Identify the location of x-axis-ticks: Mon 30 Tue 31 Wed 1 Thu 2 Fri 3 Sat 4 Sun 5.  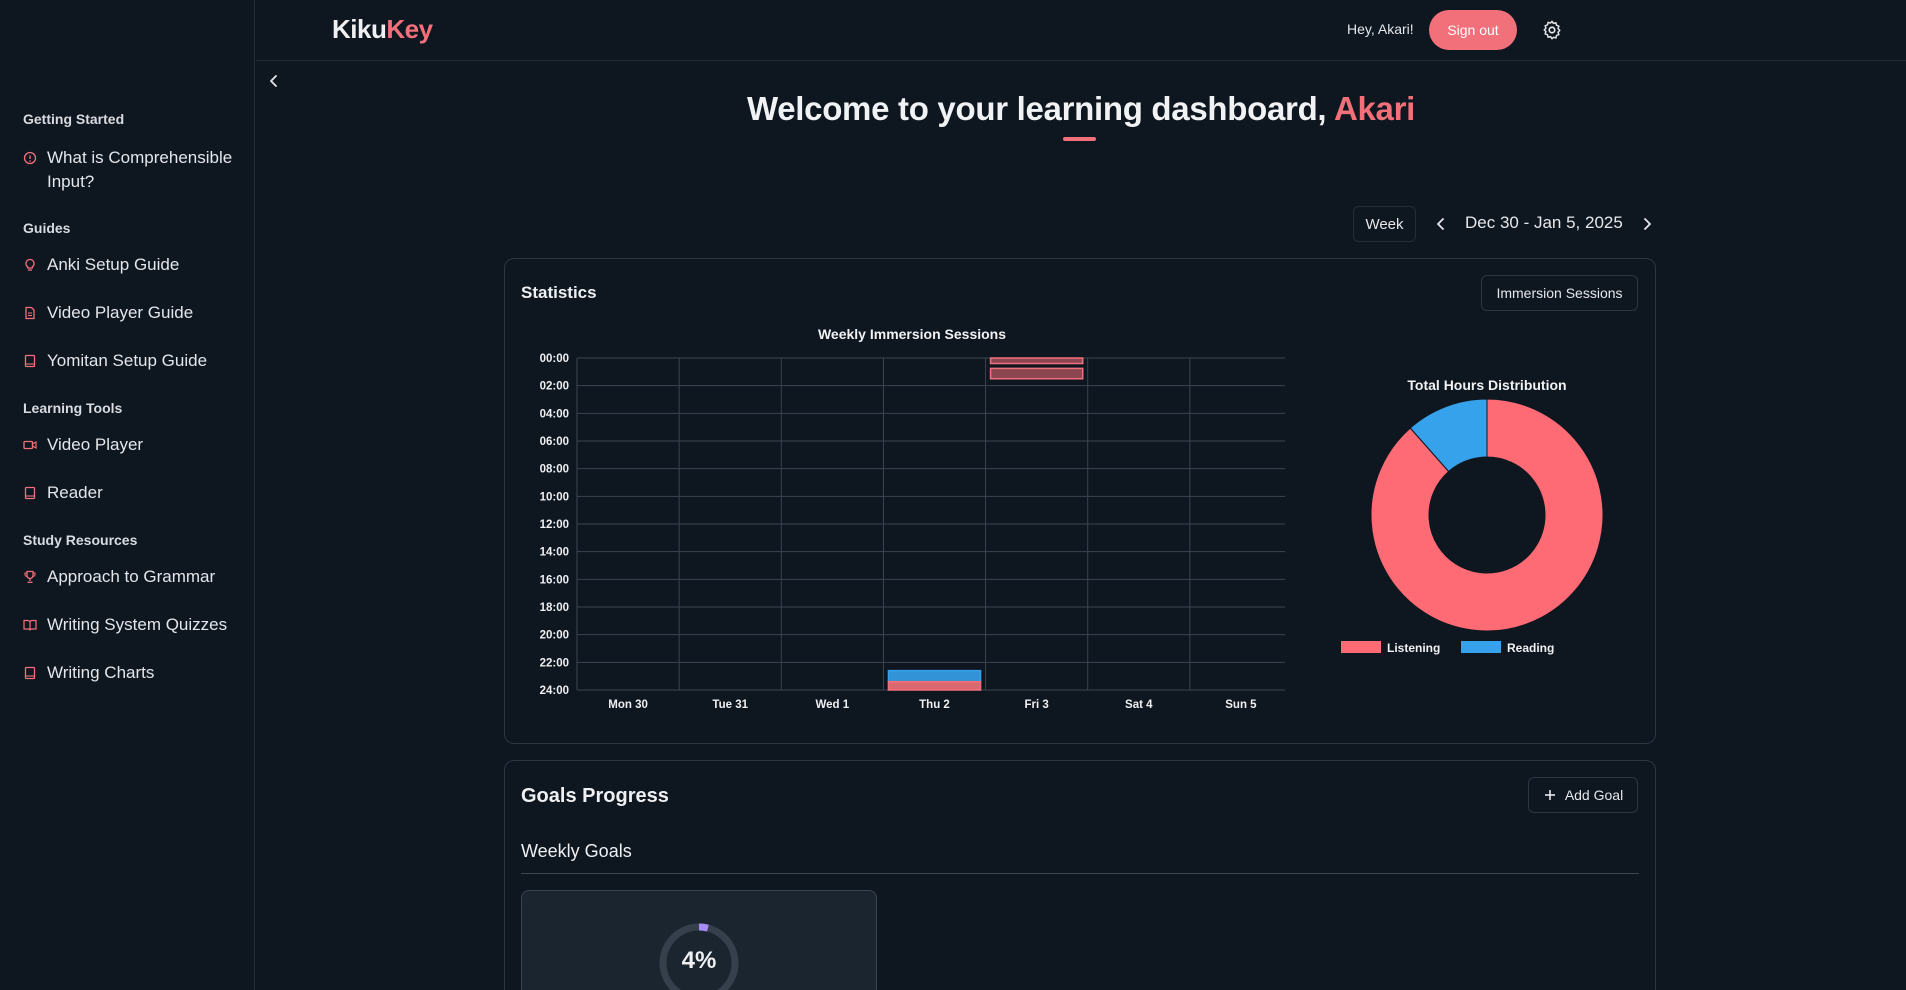
(932, 705).